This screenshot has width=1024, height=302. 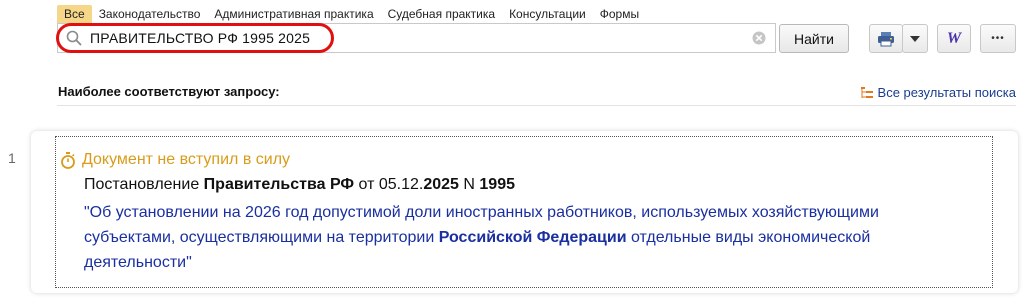 What do you see at coordinates (814, 38) in the screenshot?
I see `find-button: Найти` at bounding box center [814, 38].